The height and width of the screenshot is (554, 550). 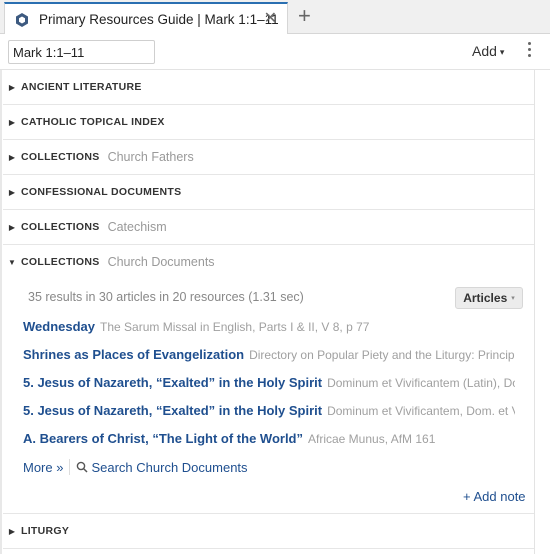 I want to click on section-header: ▶ CONFESSIONAL DOCUMENTS, so click(x=268, y=192).